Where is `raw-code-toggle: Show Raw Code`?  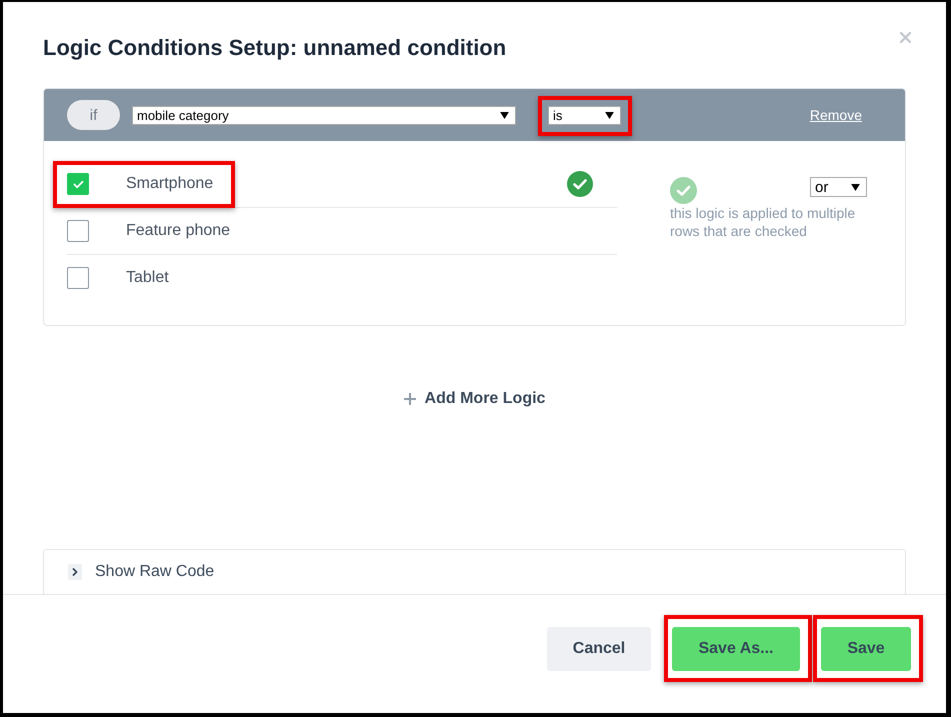
raw-code-toggle: Show Raw Code is located at coordinates (141, 572).